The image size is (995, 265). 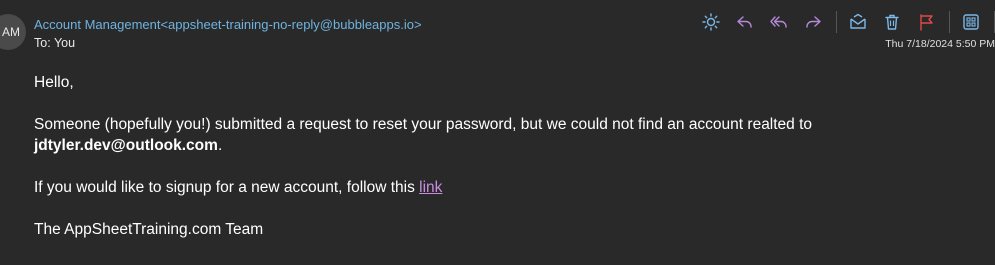 I want to click on avatar-initials: AM, so click(x=11, y=32).